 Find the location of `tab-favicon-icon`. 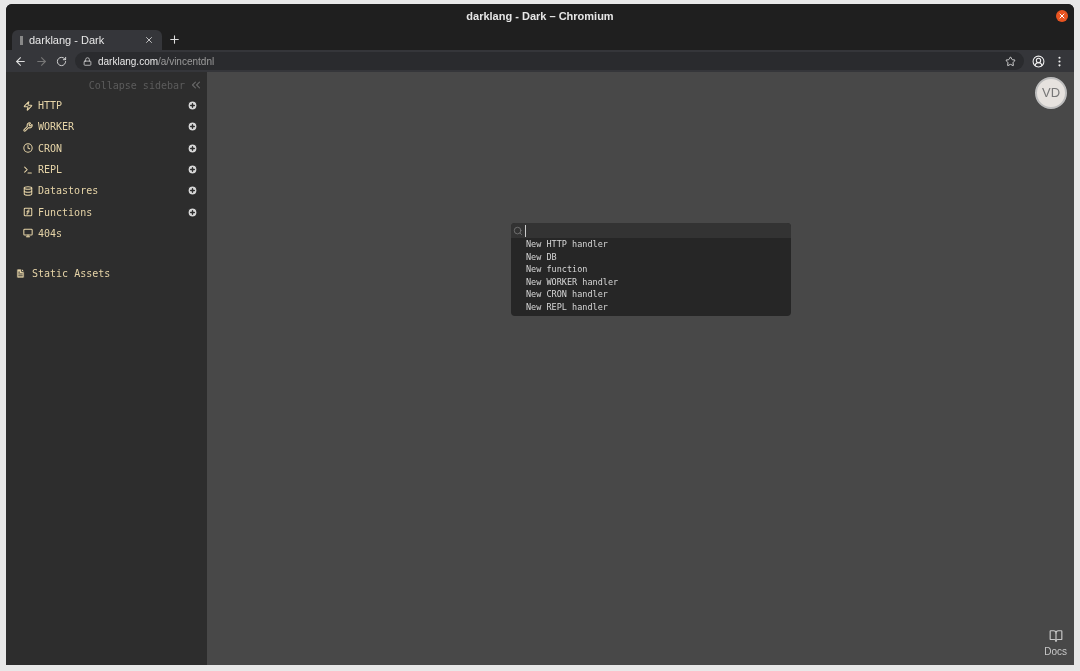

tab-favicon-icon is located at coordinates (21, 40).